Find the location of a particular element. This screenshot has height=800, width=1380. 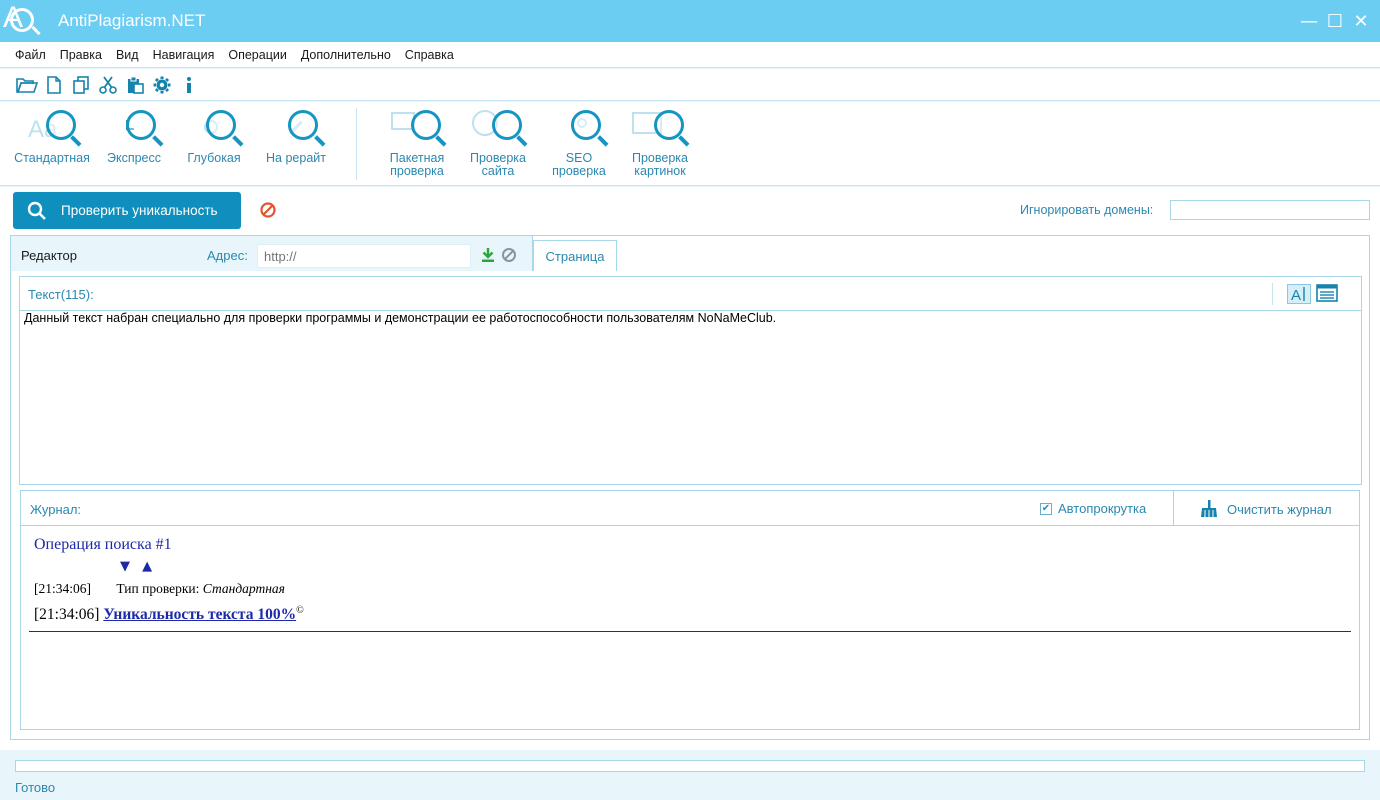

menu-view: Вид is located at coordinates (127, 55).